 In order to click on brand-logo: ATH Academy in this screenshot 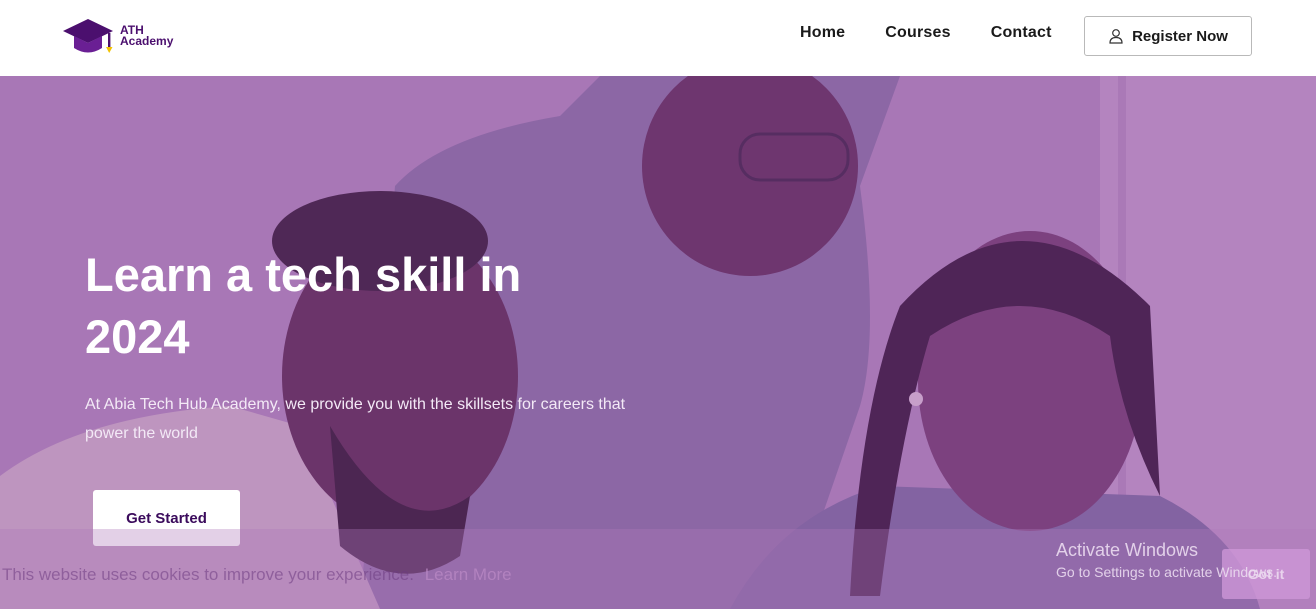, I will do `click(117, 36)`.